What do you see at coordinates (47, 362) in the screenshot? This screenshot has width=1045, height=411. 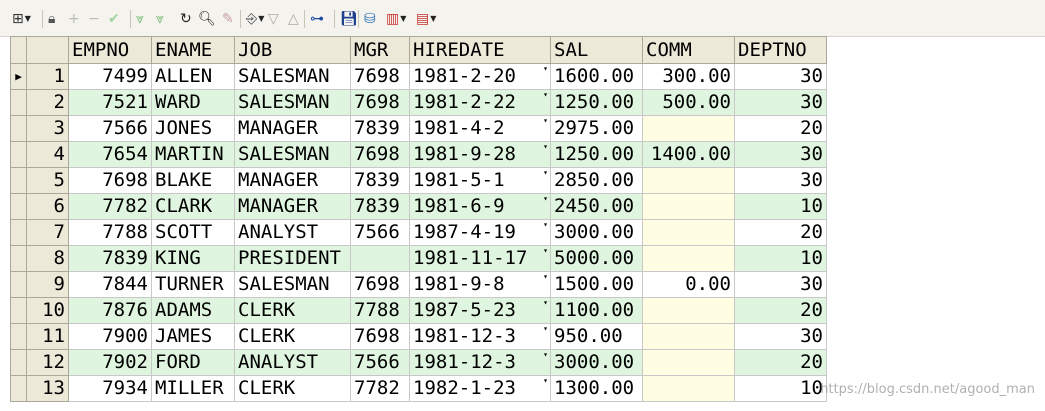 I see `row-number: 12` at bounding box center [47, 362].